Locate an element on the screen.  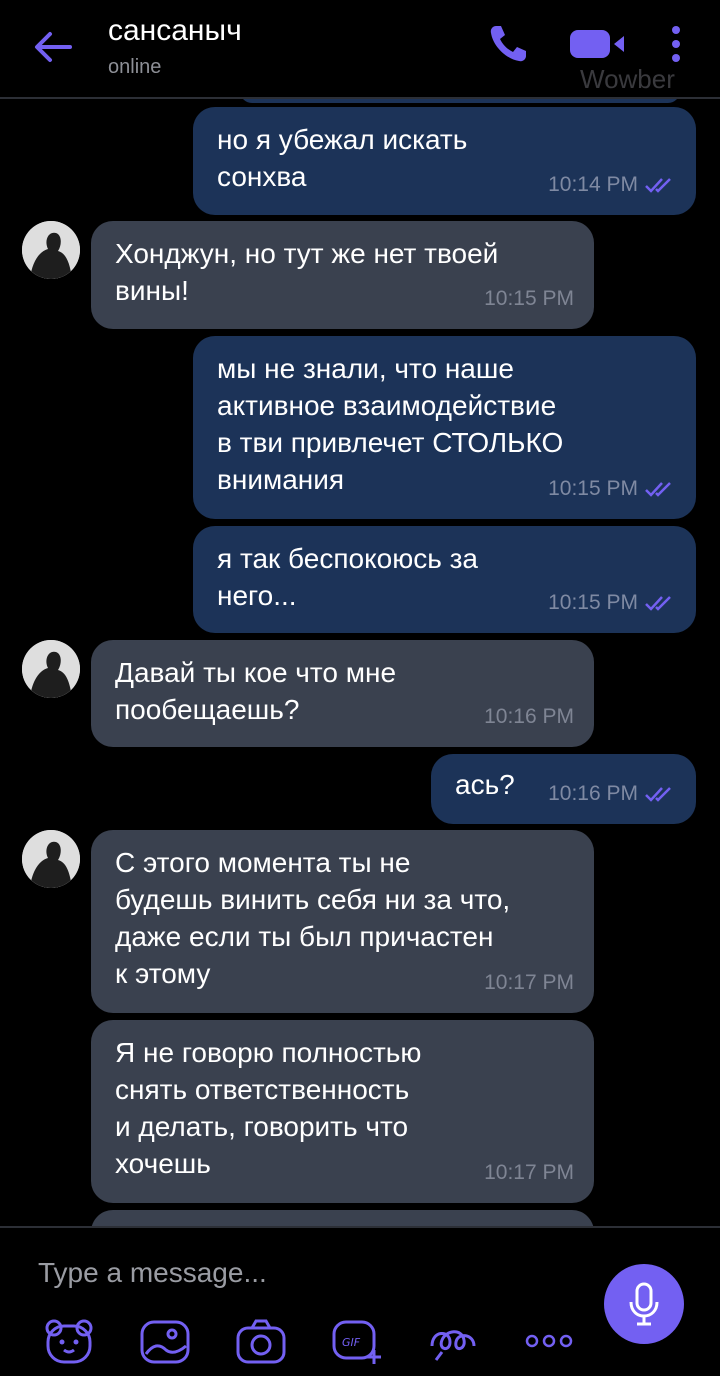
gif-icon: GIF is located at coordinates (356, 1342).